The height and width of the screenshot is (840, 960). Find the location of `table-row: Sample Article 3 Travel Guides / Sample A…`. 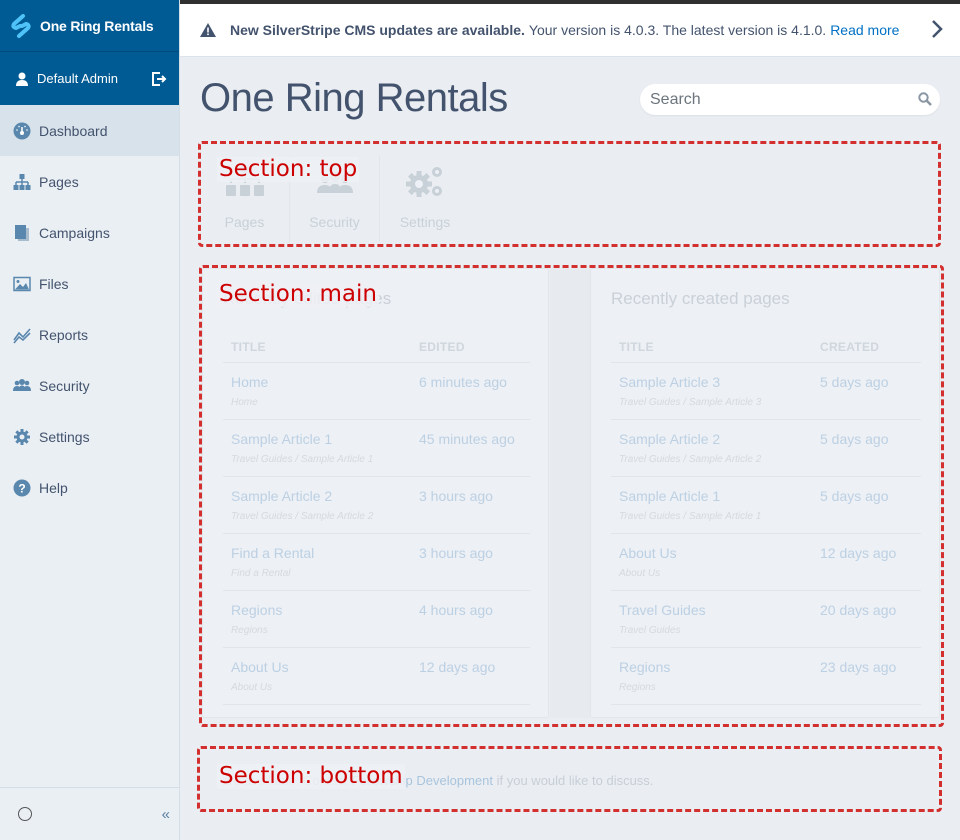

table-row: Sample Article 3 Travel Guides / Sample A… is located at coordinates (766, 391).